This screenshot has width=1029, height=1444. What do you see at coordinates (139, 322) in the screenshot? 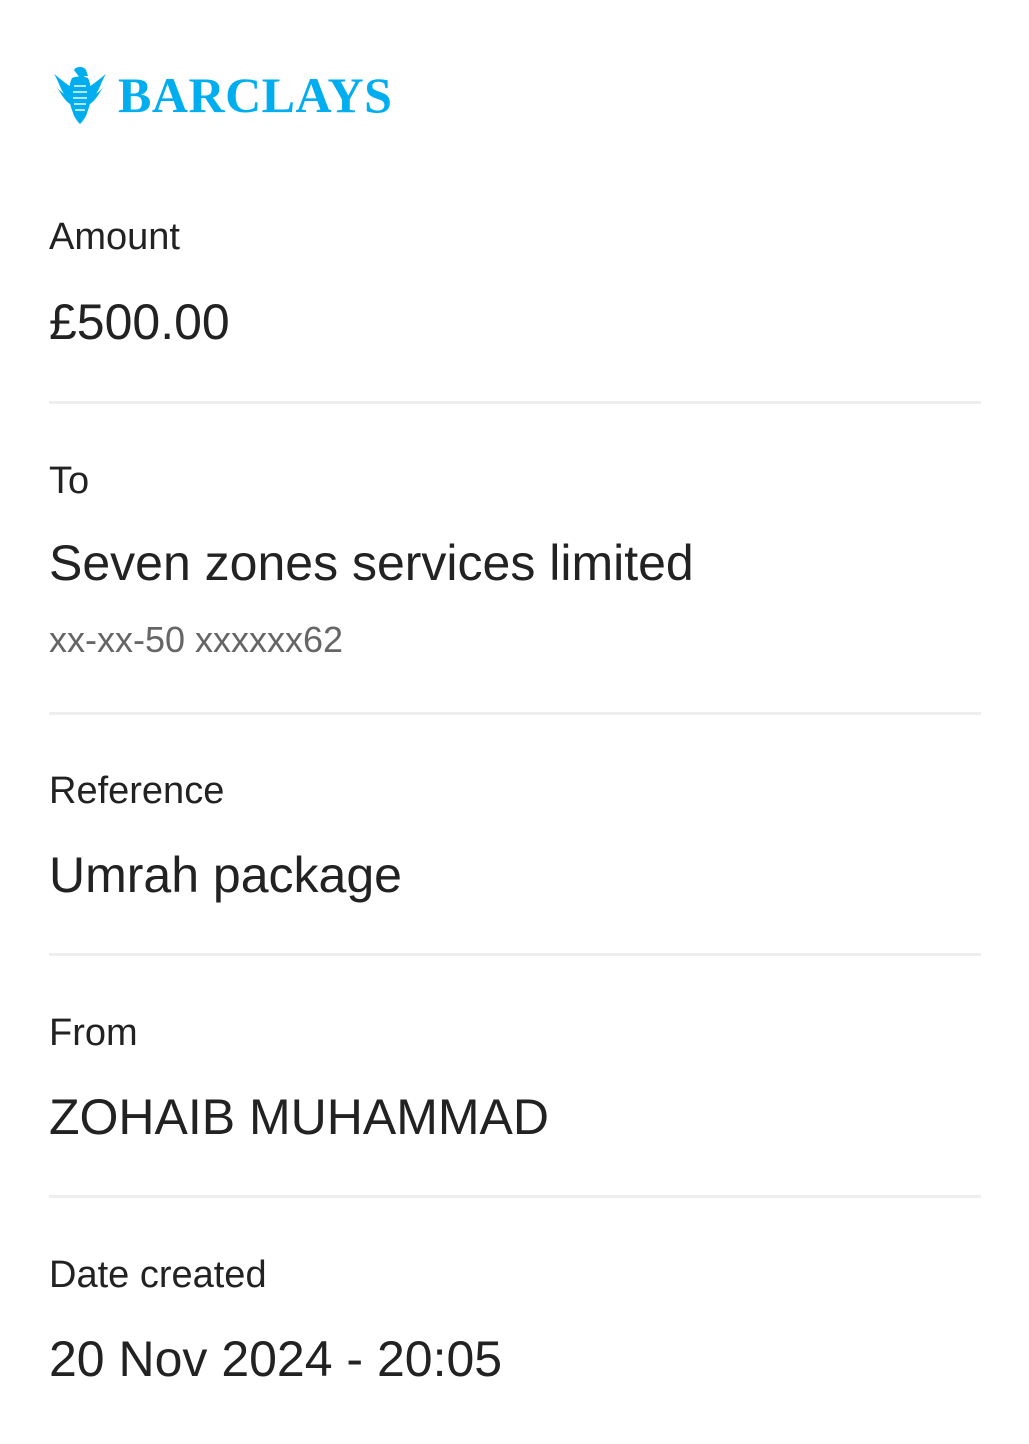
I see `amount-value: £500.00` at bounding box center [139, 322].